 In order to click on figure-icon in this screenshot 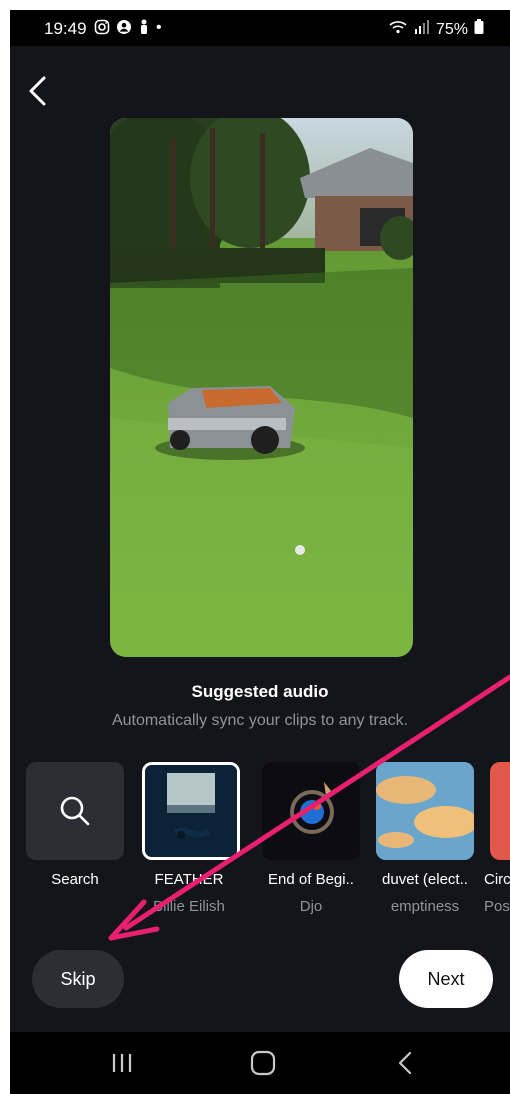, I will do `click(144, 29)`.